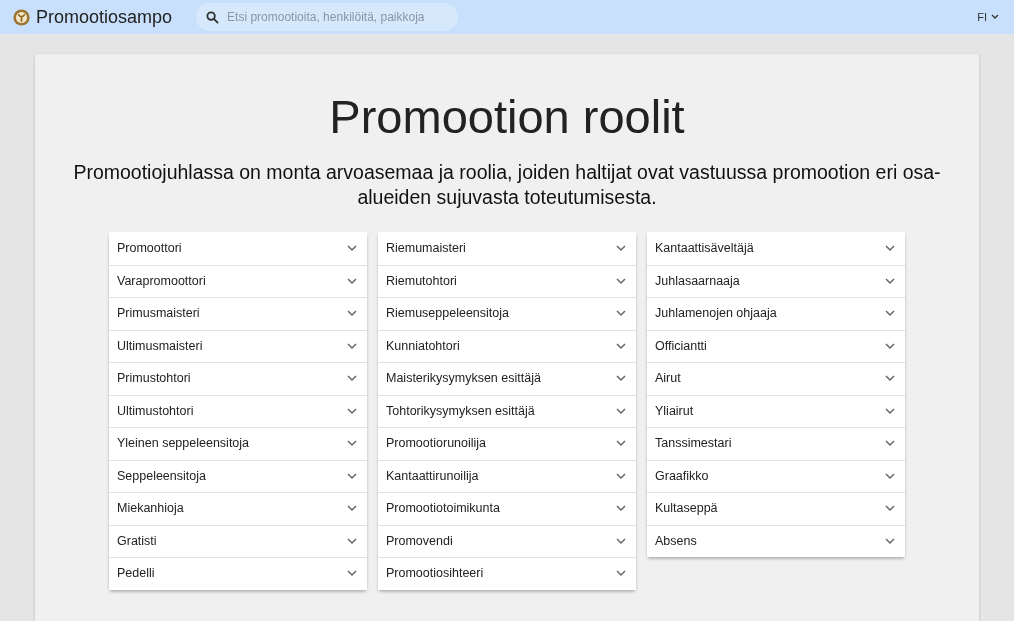 The height and width of the screenshot is (621, 1014). Describe the element at coordinates (776, 248) in the screenshot. I see `accordion-item: Kantaattisäveltäjä` at that location.